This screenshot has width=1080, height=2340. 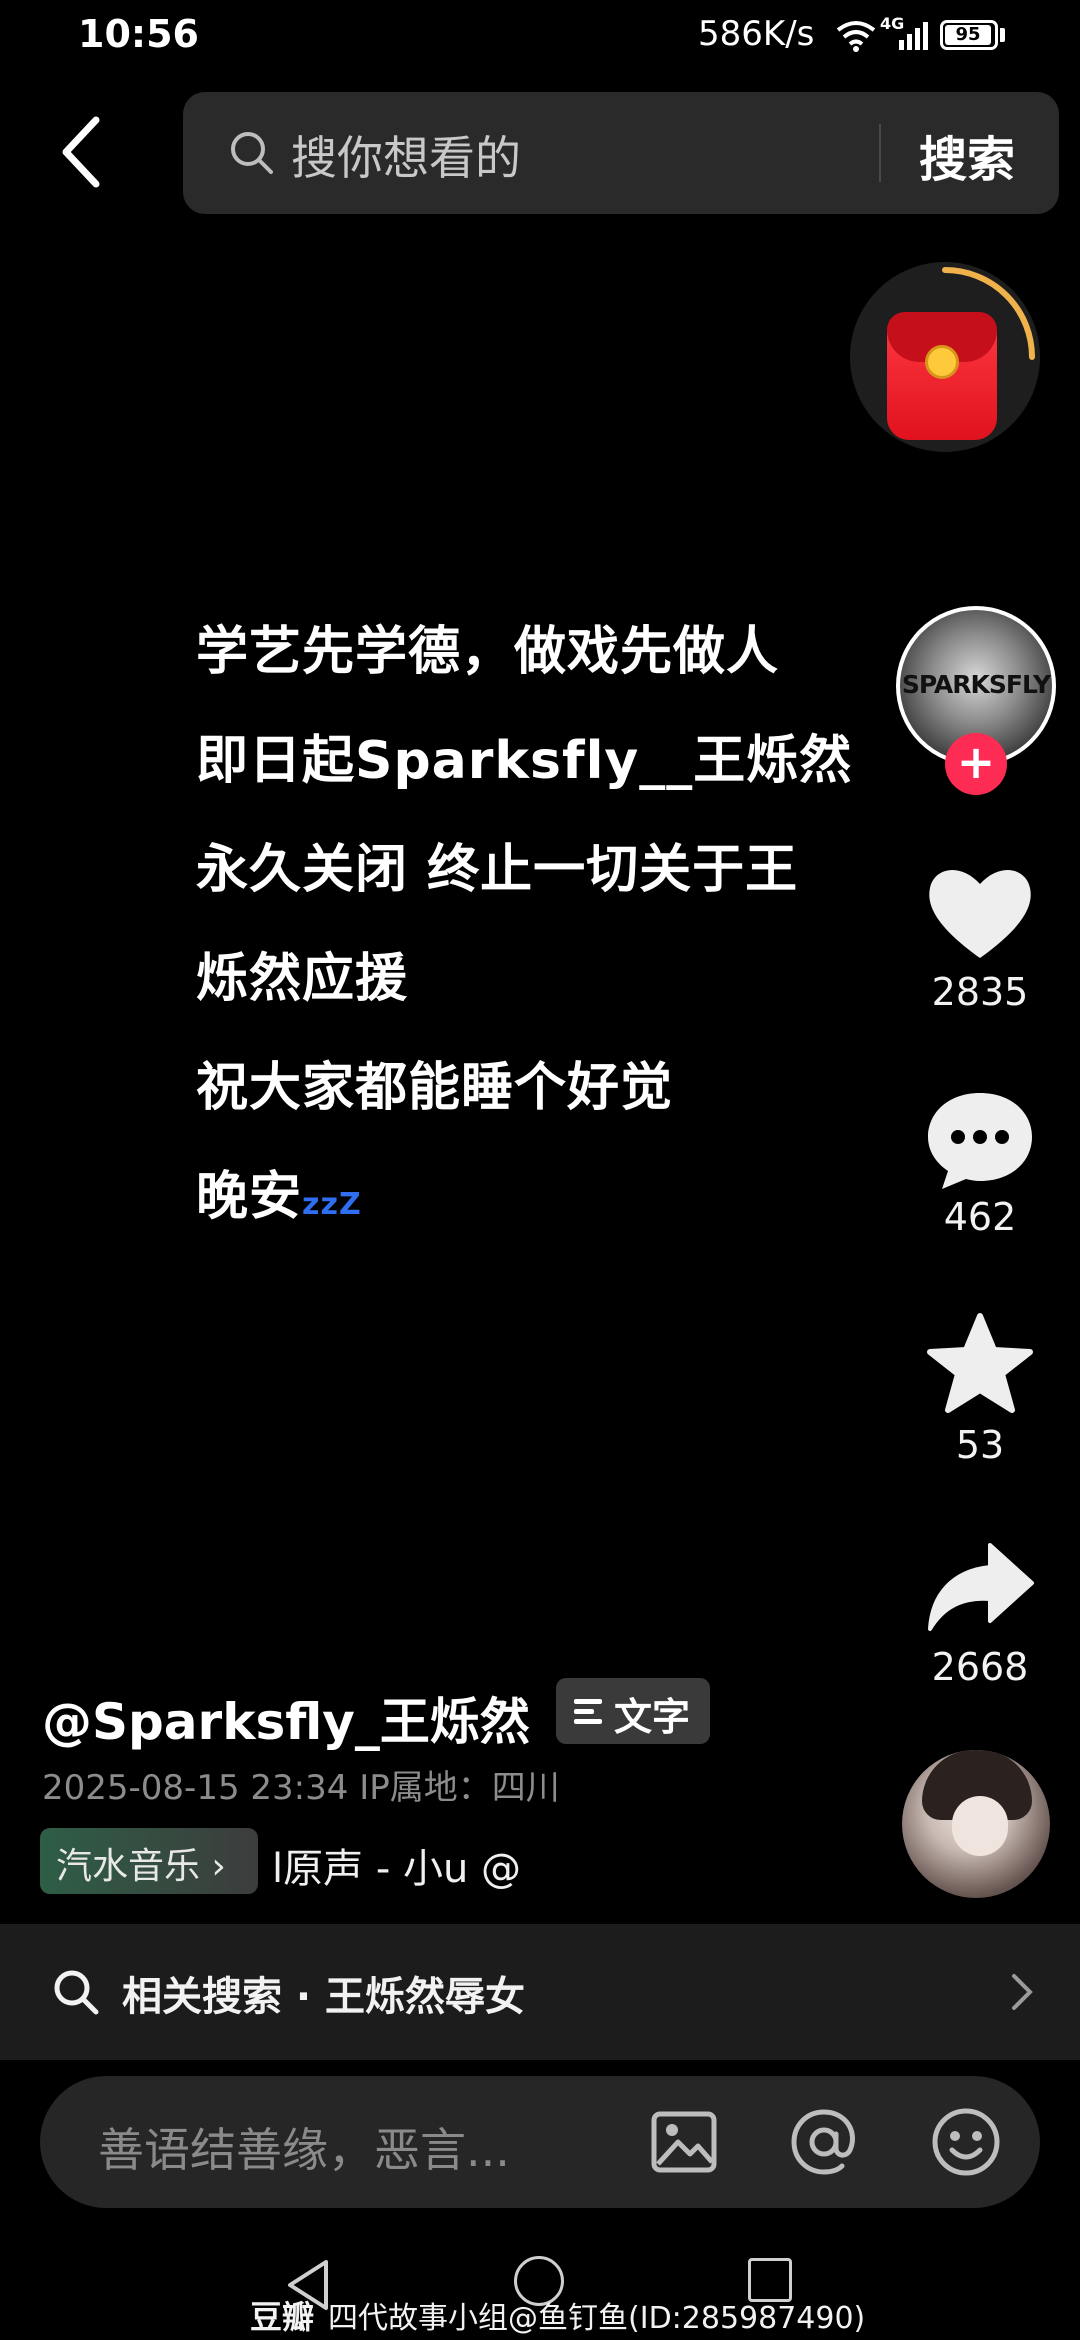 I want to click on search-divider, so click(x=880, y=153).